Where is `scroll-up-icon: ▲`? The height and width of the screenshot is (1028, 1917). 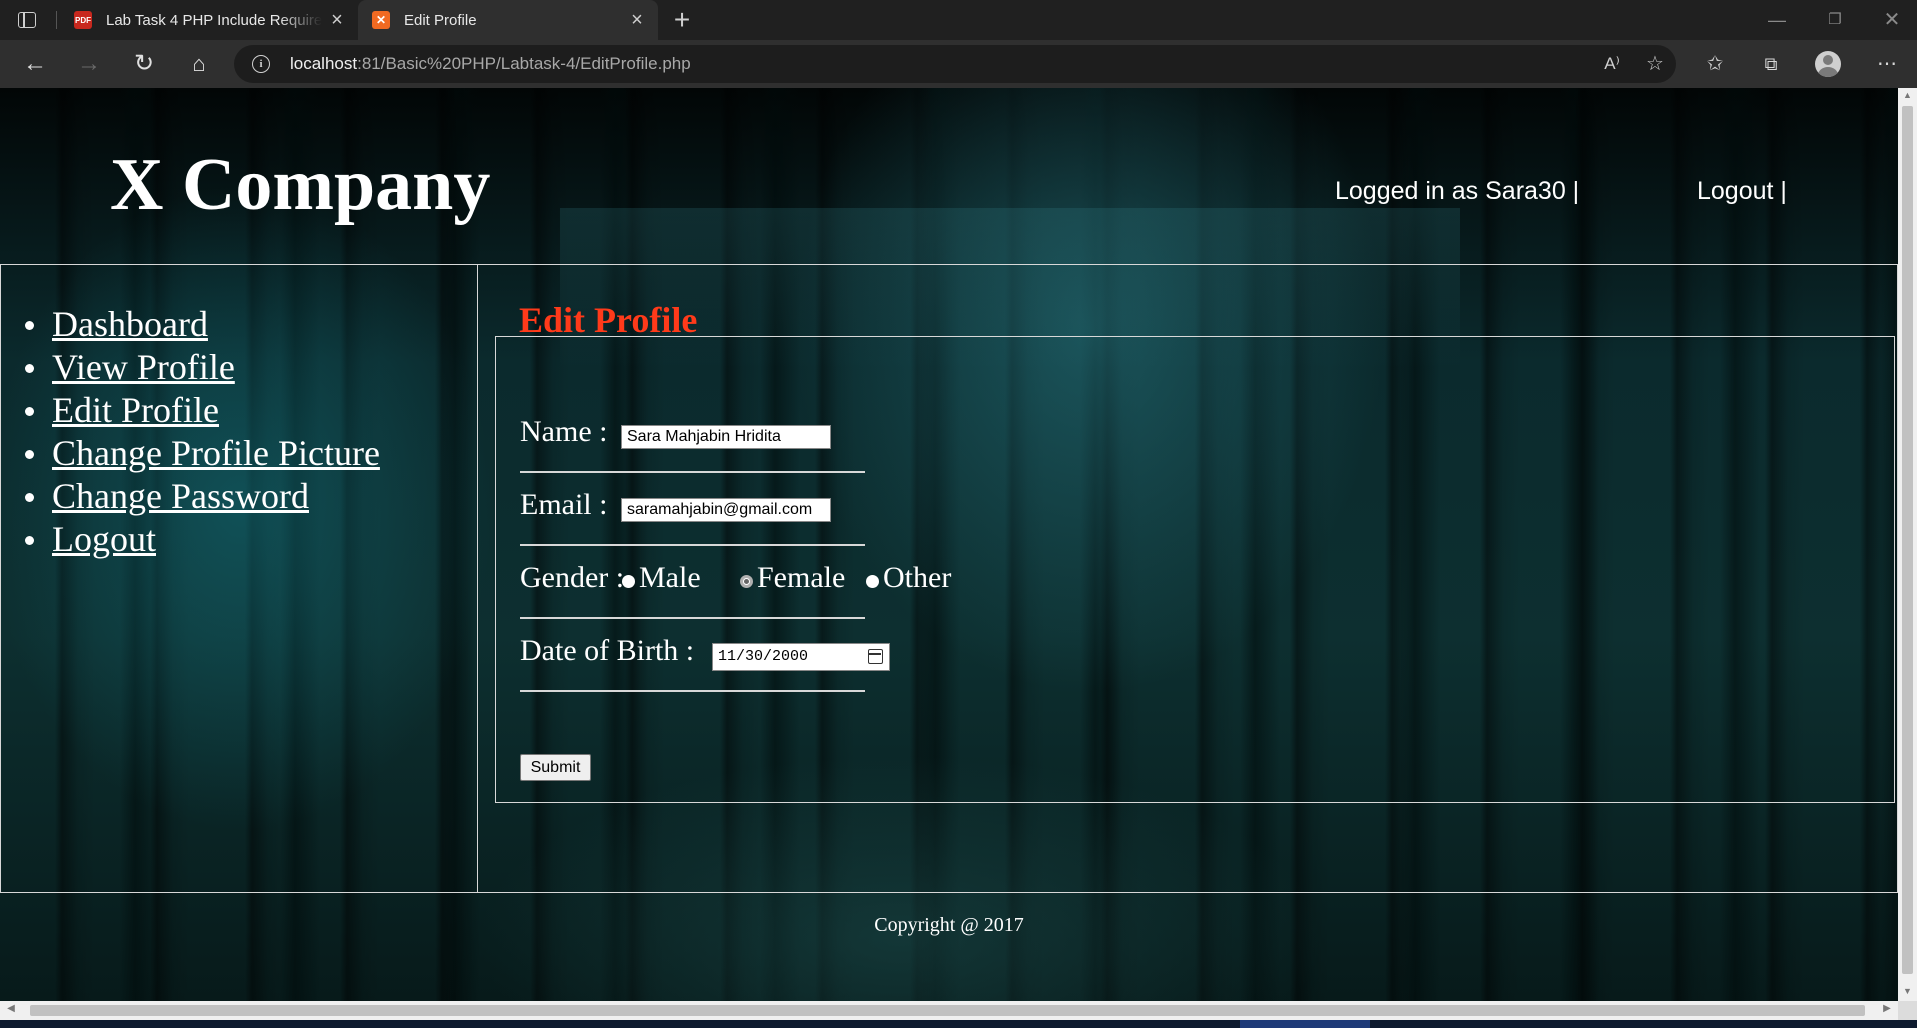
scroll-up-icon: ▲ is located at coordinates (1907, 95).